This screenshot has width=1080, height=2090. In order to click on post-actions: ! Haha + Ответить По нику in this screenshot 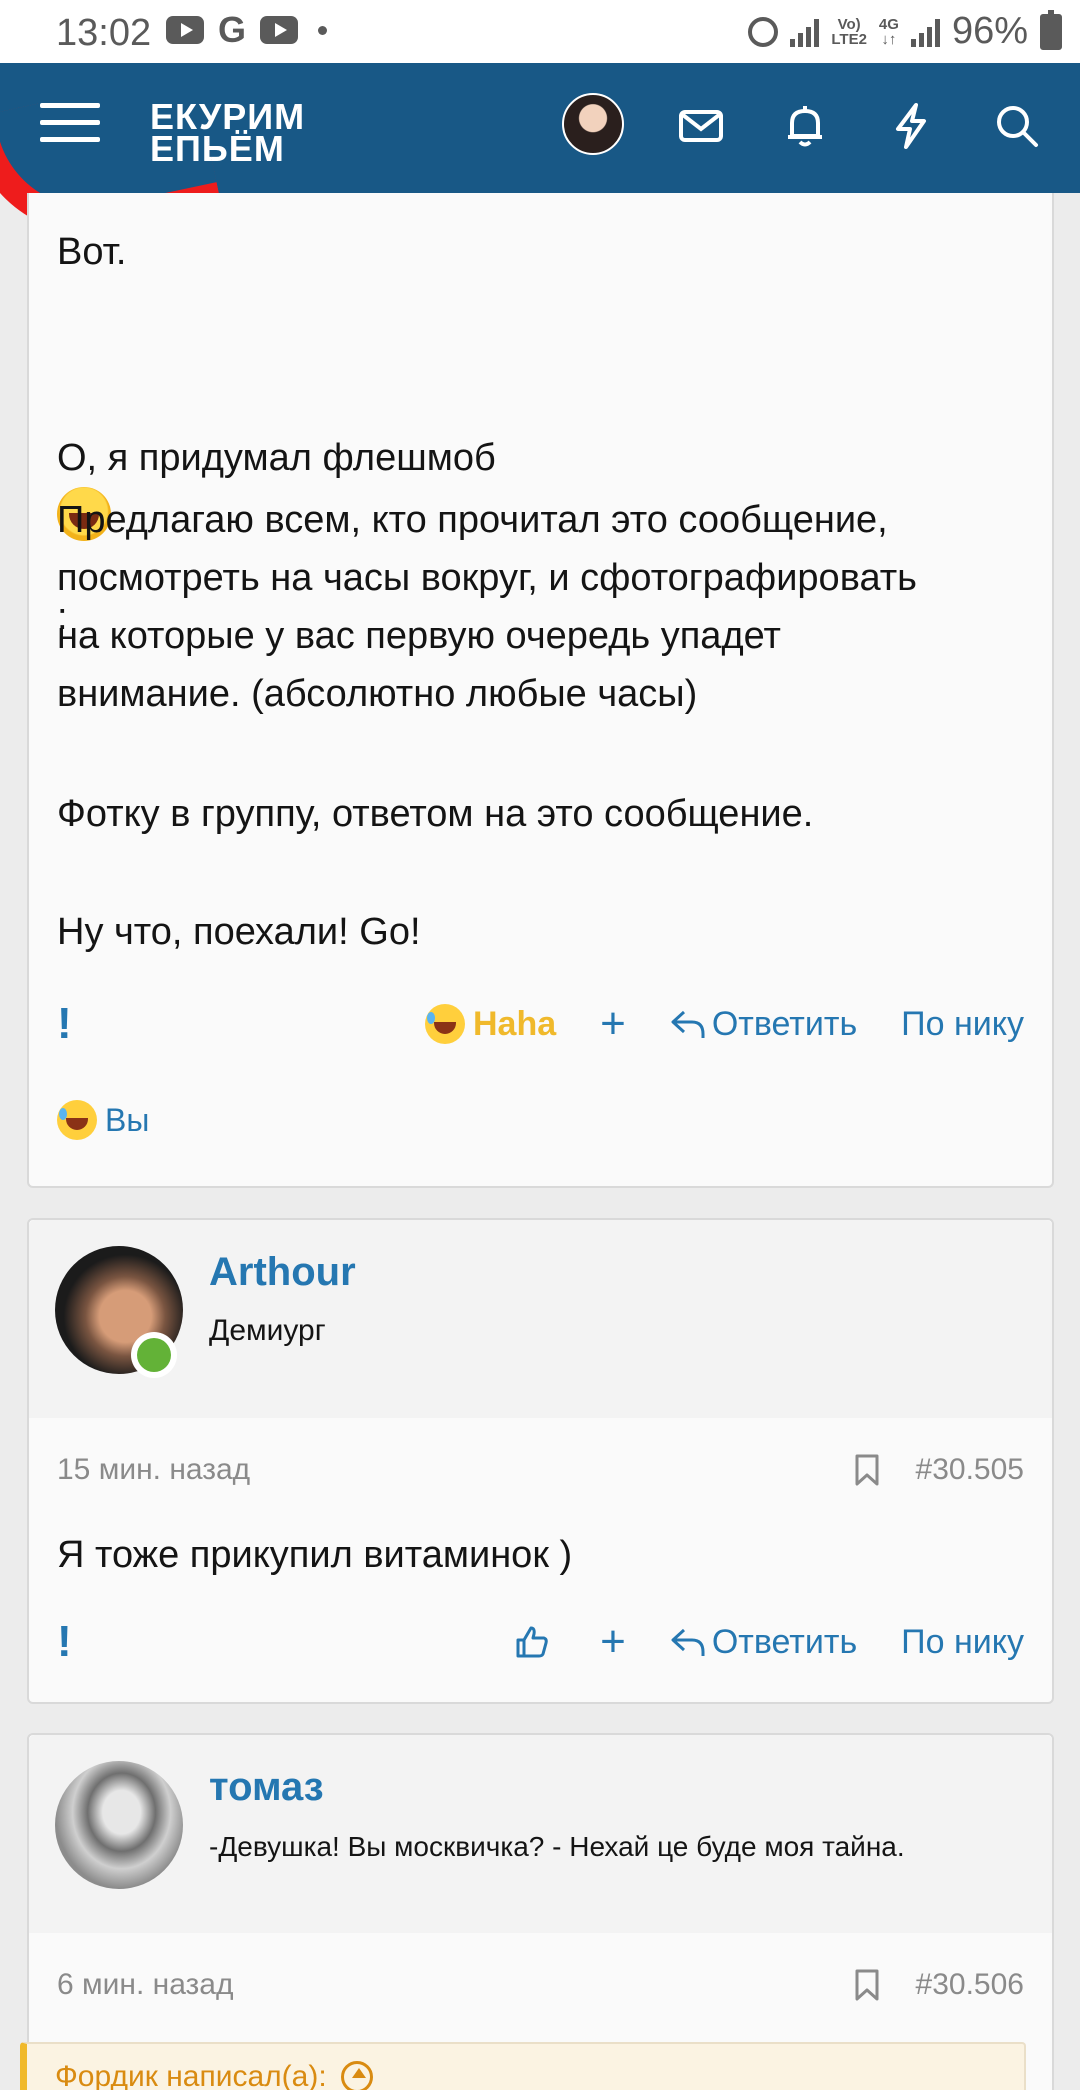, I will do `click(540, 1024)`.